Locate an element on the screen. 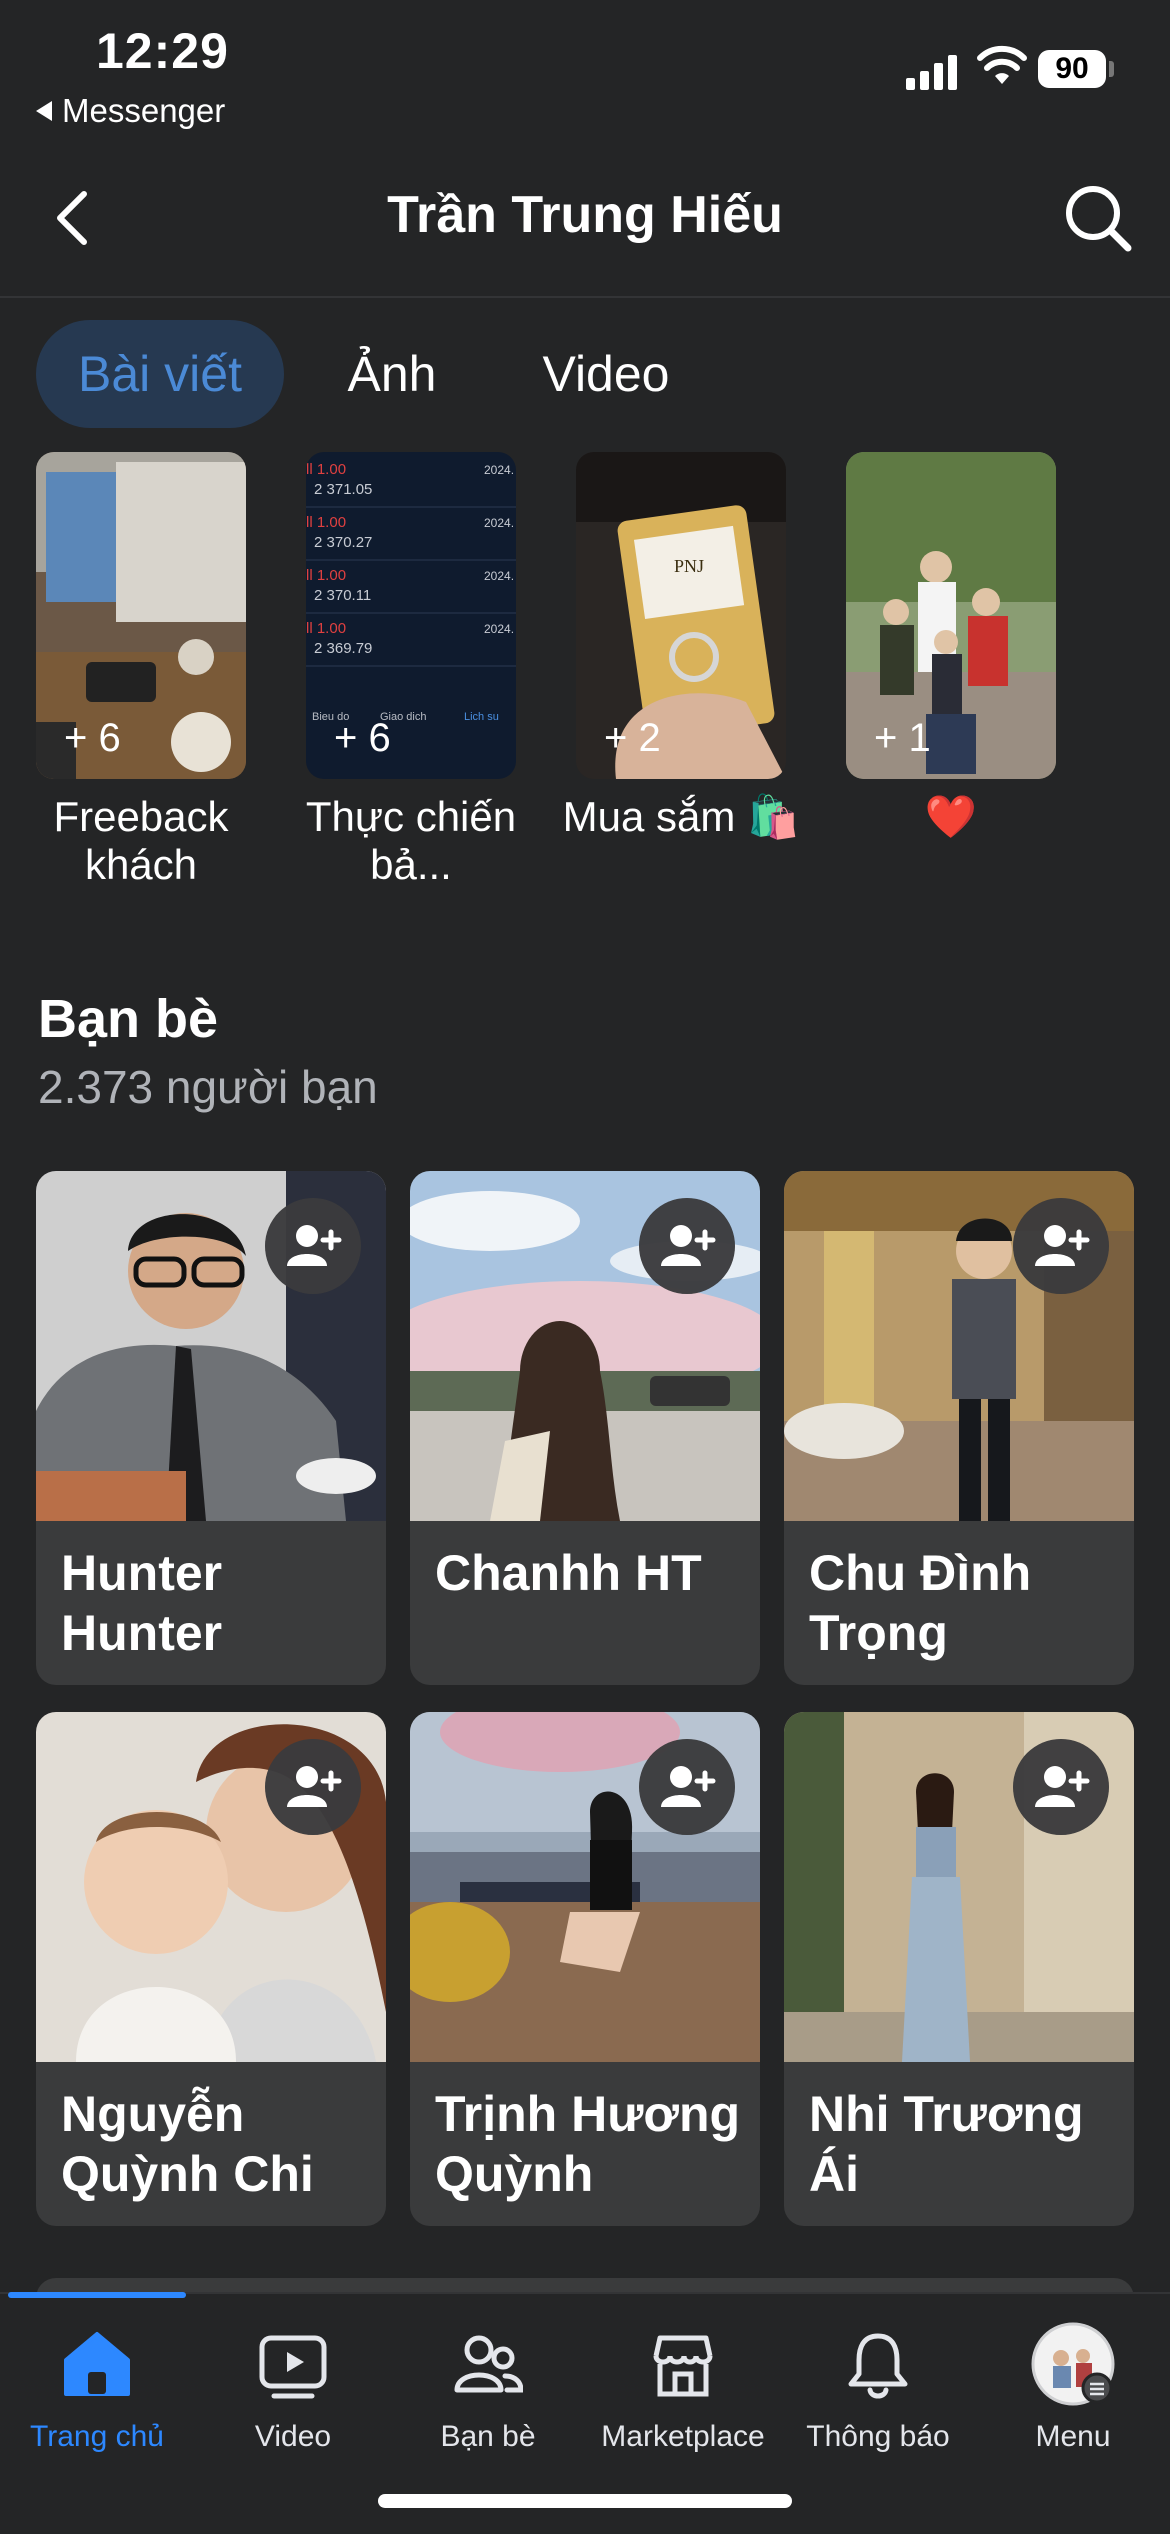  tab-posts: Bài viết is located at coordinates (160, 374).